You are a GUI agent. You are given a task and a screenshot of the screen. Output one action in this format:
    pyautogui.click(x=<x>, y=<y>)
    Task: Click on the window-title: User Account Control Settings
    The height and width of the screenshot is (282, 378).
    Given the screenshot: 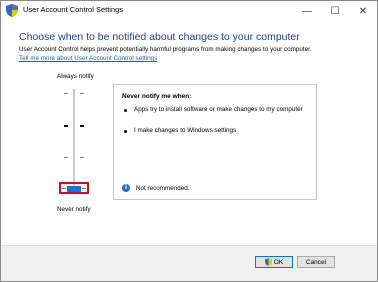 What is the action you would take?
    pyautogui.click(x=73, y=9)
    